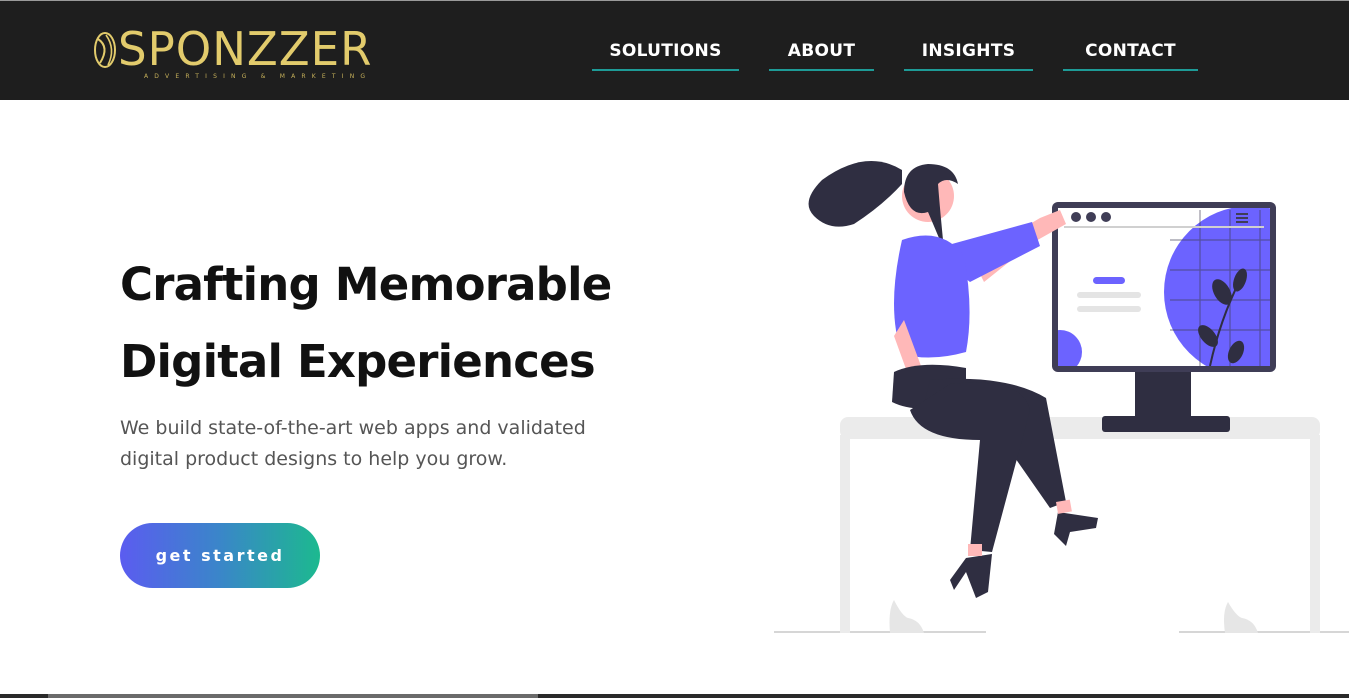  Describe the element at coordinates (674, 696) in the screenshot. I see `bottom-scroll-bar` at that location.